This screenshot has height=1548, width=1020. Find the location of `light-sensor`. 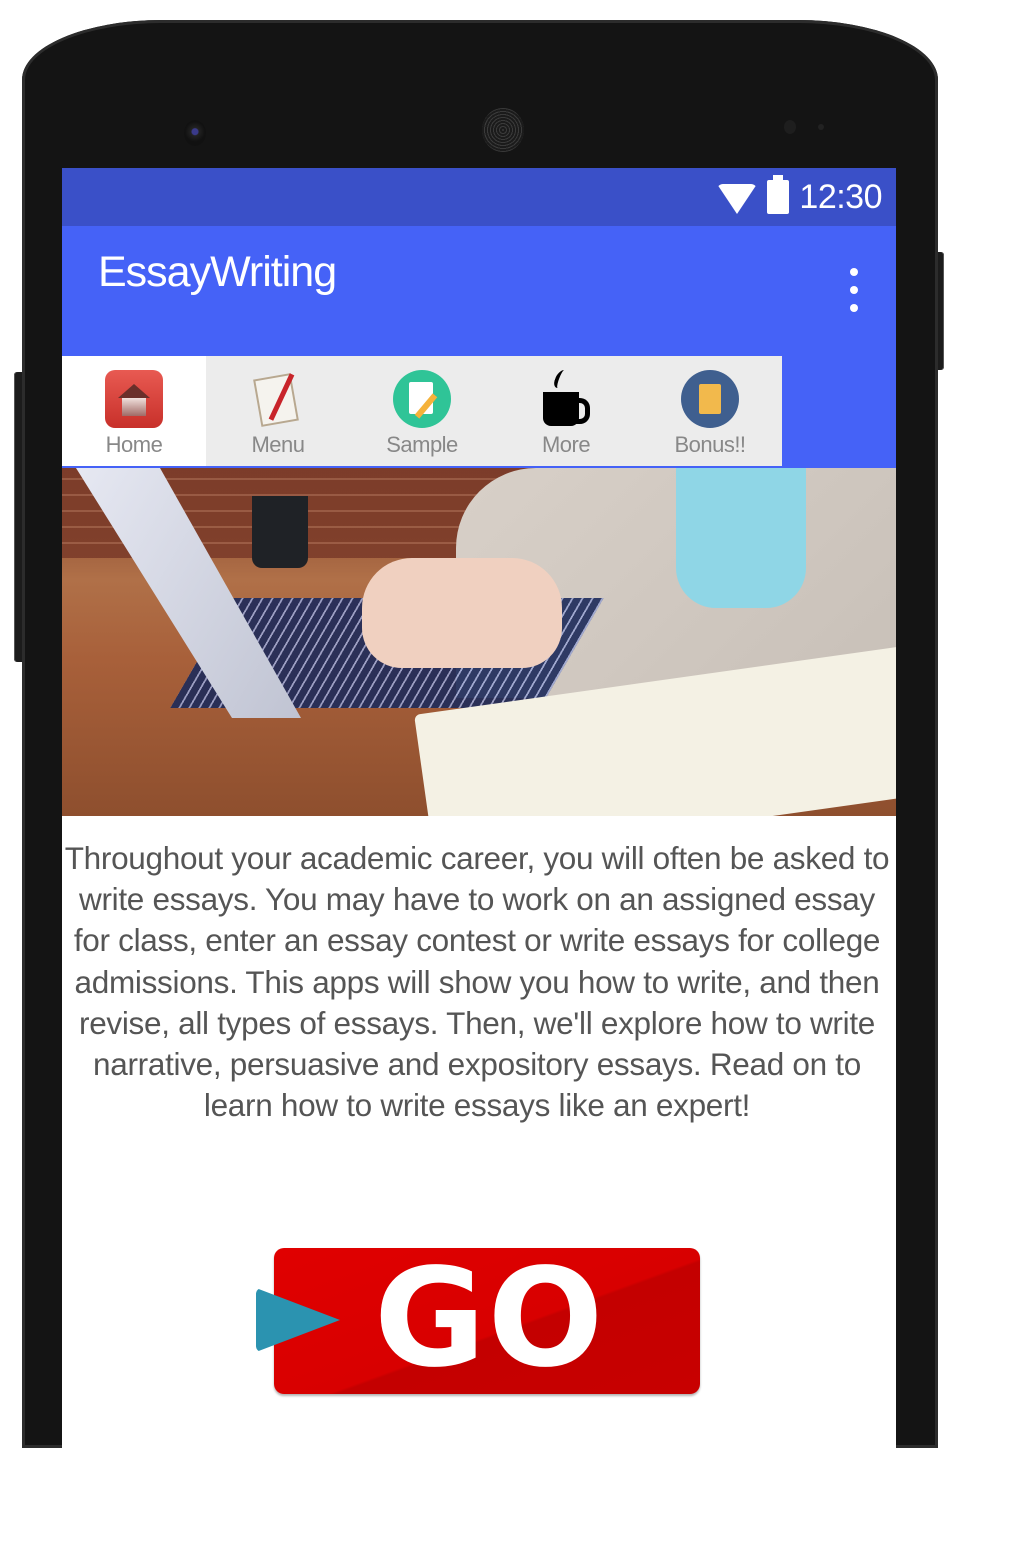

light-sensor is located at coordinates (821, 127).